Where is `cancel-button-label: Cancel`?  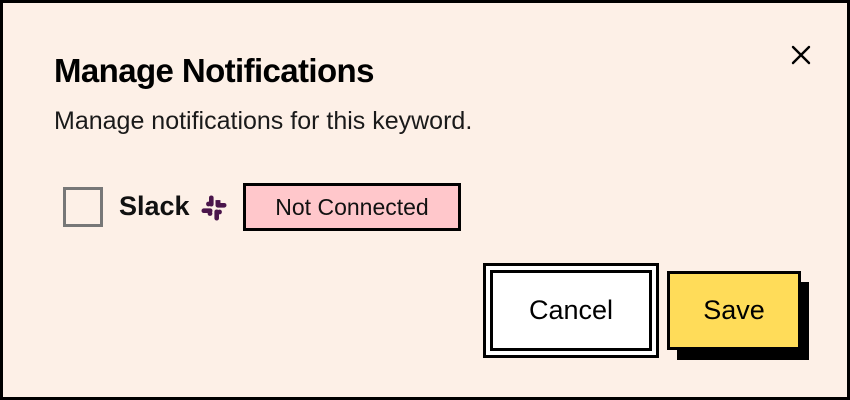
cancel-button-label: Cancel is located at coordinates (571, 310).